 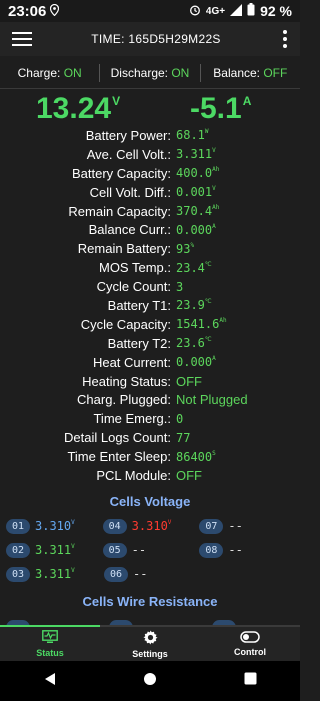 I want to click on cell-row: 03 3.311V 06 --, so click(x=151, y=574).